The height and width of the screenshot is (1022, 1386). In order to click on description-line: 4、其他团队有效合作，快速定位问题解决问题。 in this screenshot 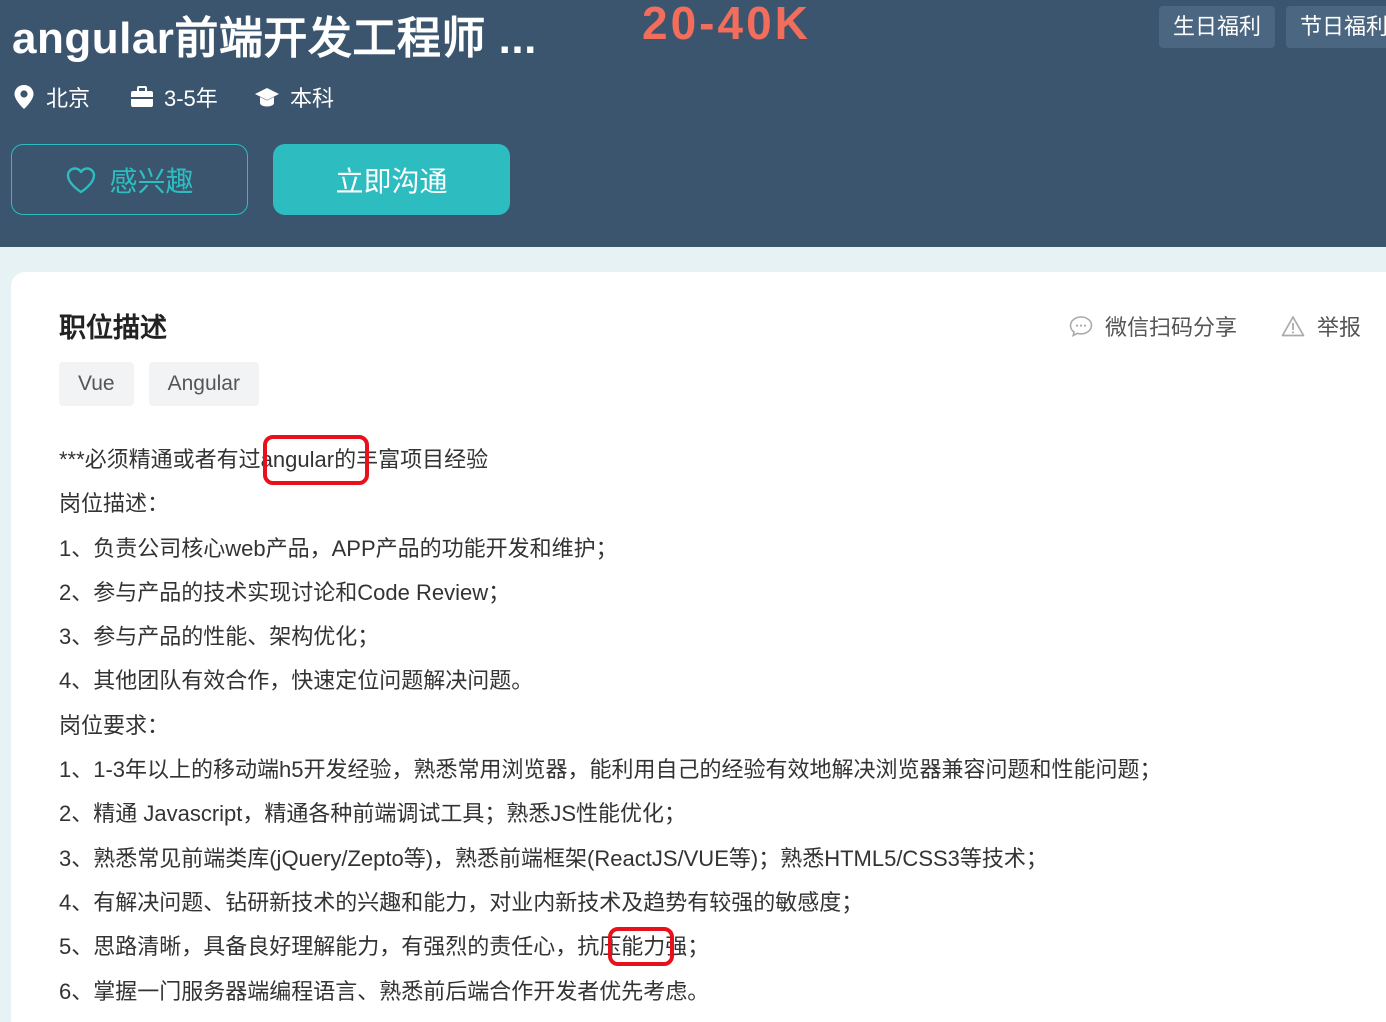, I will do `click(296, 681)`.